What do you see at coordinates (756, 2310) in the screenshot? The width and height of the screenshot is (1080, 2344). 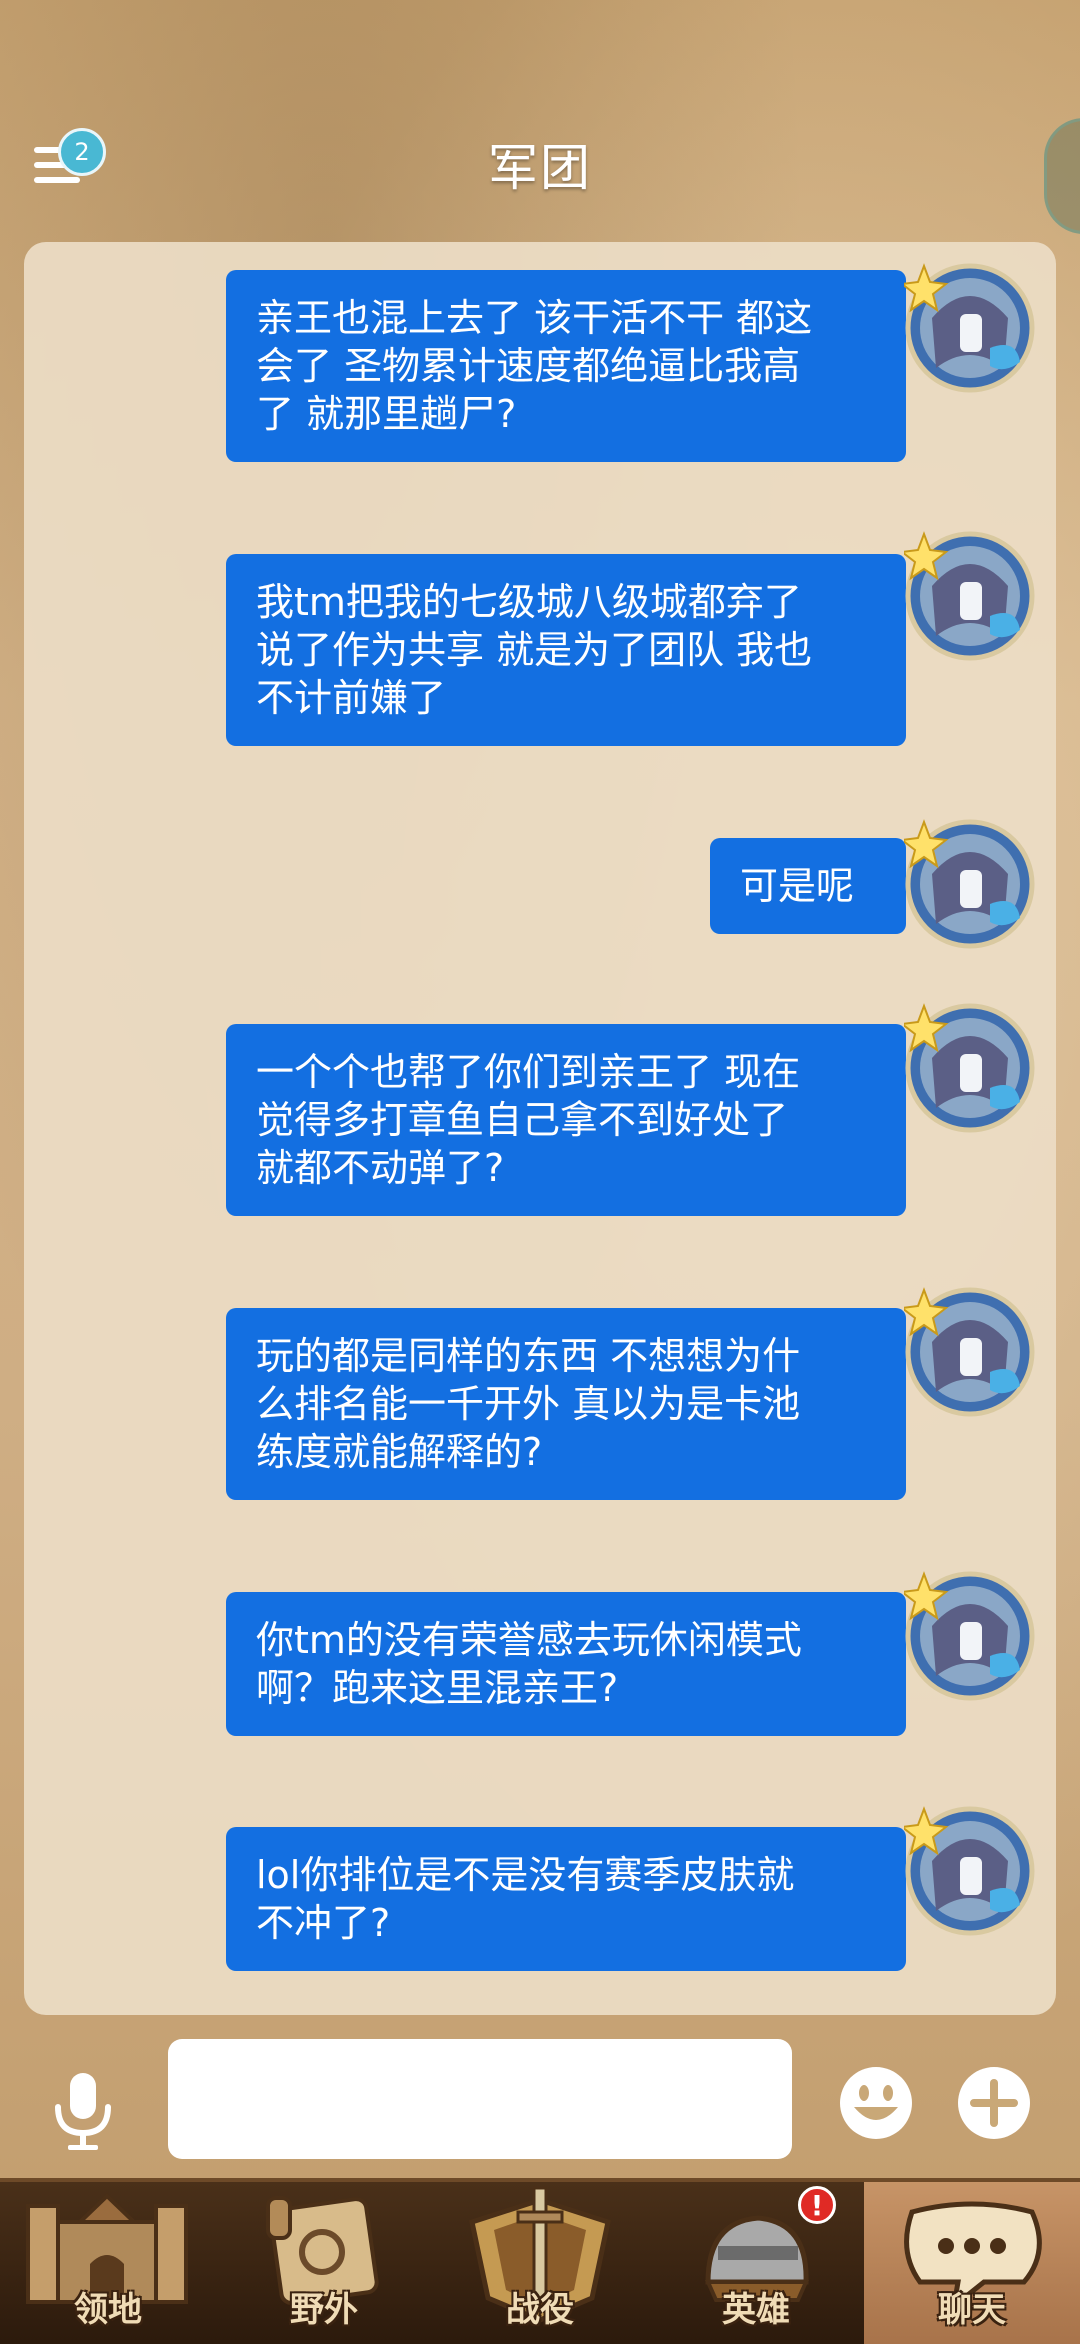 I see `nav-label: 英雄` at bounding box center [756, 2310].